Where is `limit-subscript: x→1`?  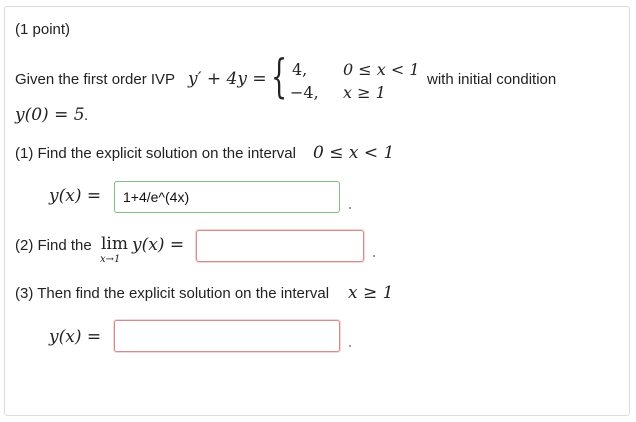 limit-subscript: x→1 is located at coordinates (110, 259).